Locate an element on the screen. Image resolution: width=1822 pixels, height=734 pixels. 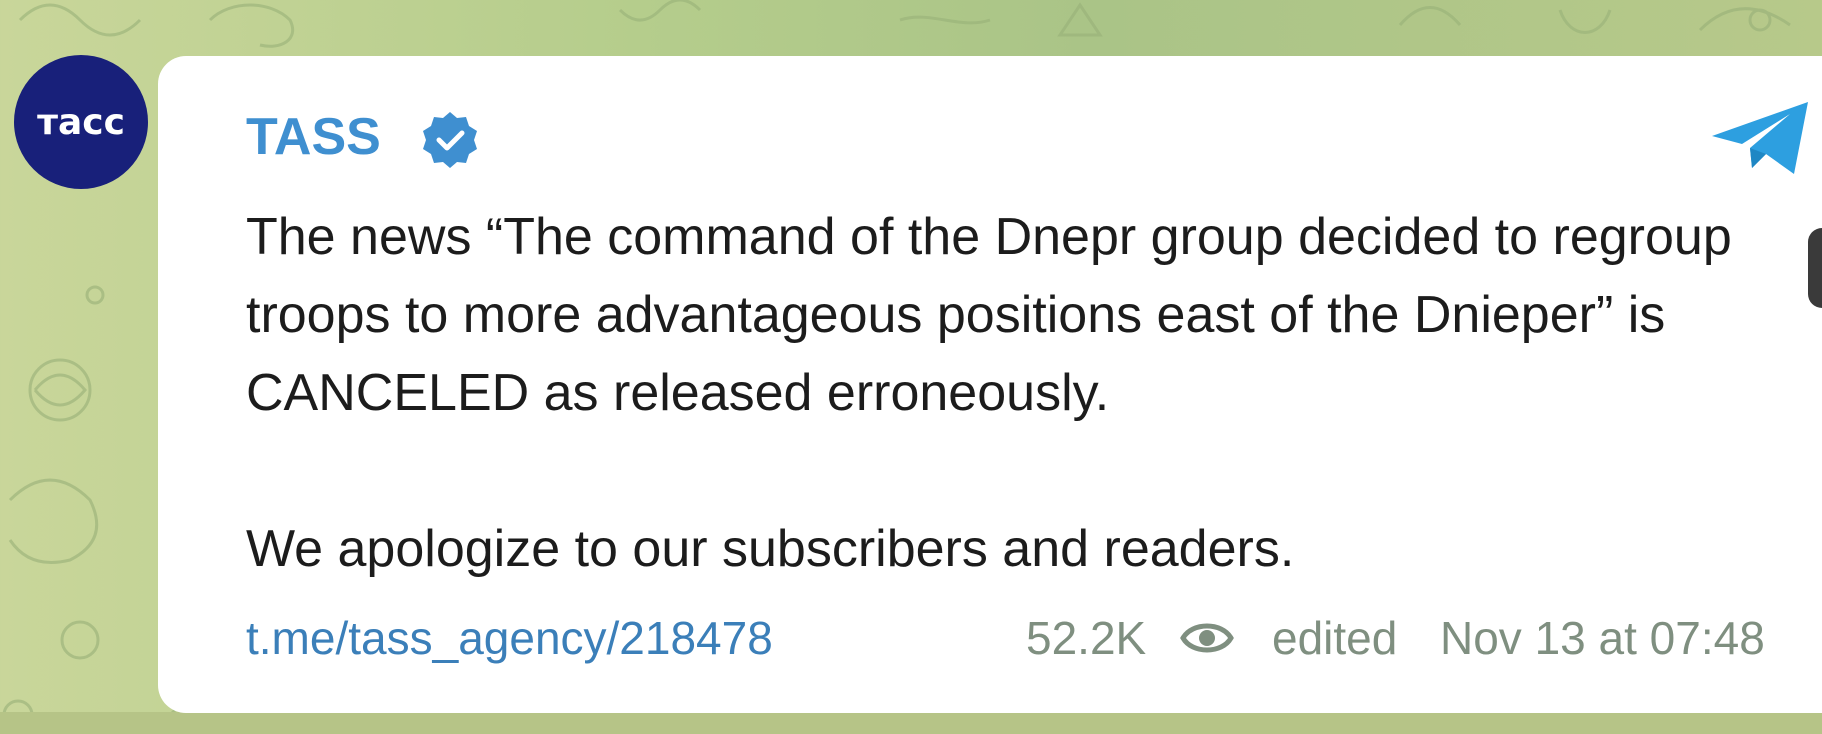
avatar-logo-text: тасс is located at coordinates (81, 122).